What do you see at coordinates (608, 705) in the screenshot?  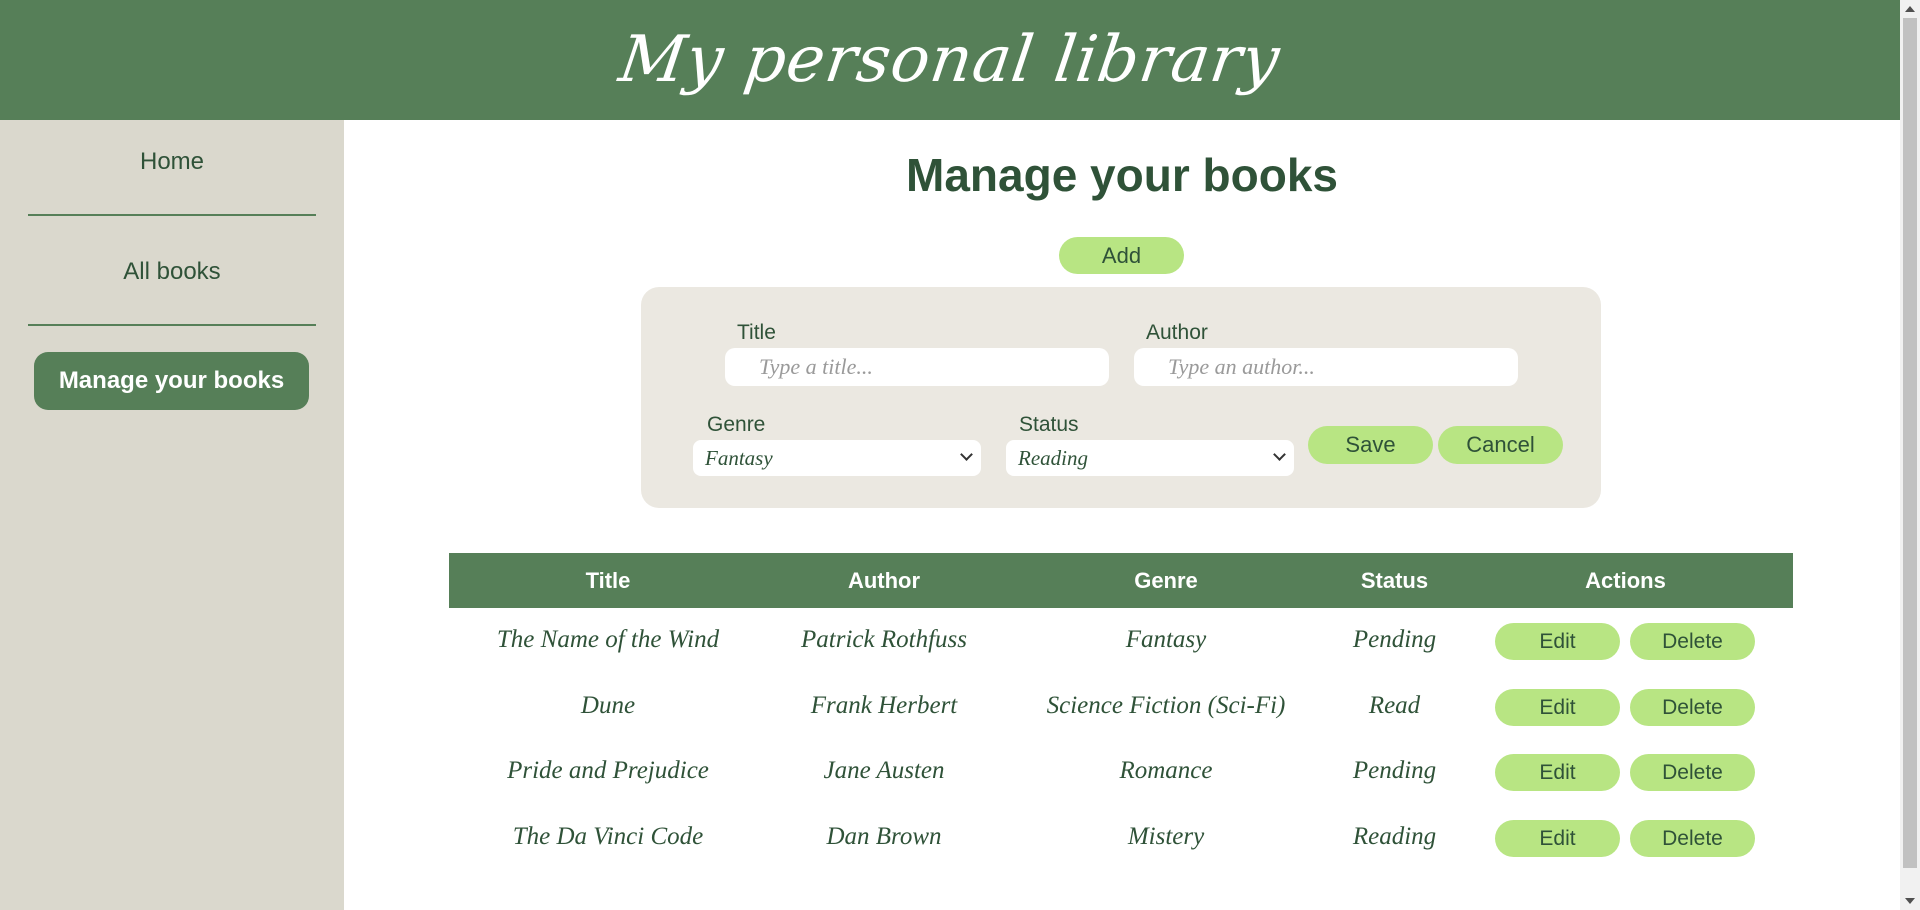 I see `cell-title: Dune` at bounding box center [608, 705].